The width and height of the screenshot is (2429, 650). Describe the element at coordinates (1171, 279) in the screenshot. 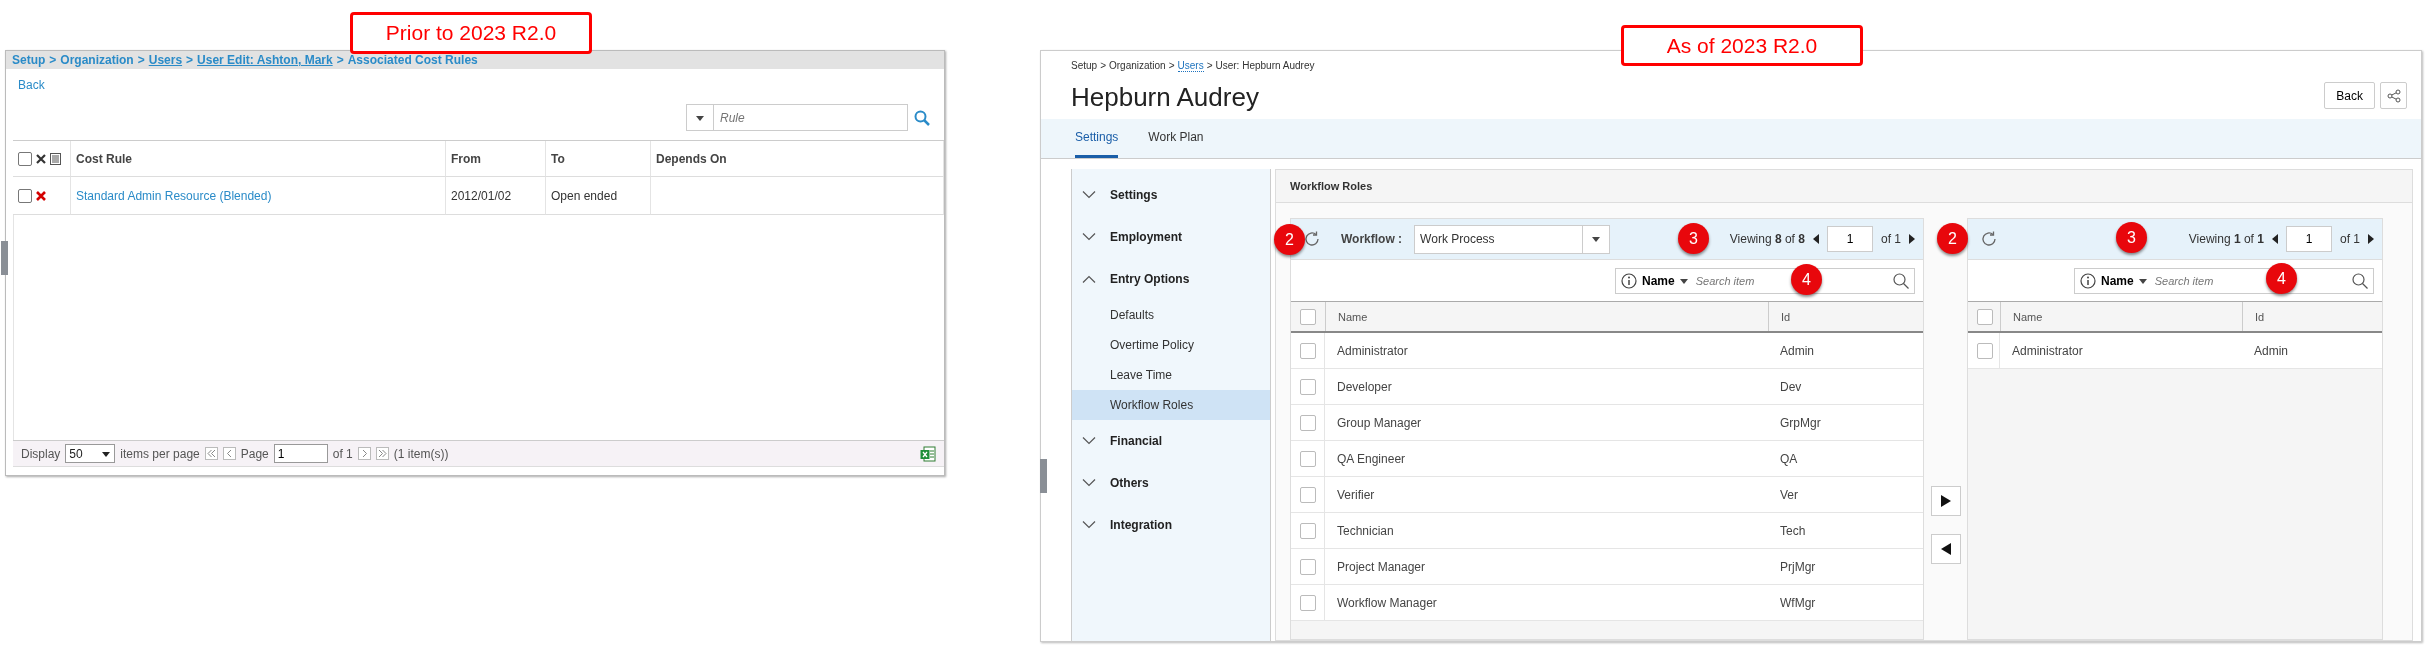

I see `sidebar-item: Entry Options` at that location.